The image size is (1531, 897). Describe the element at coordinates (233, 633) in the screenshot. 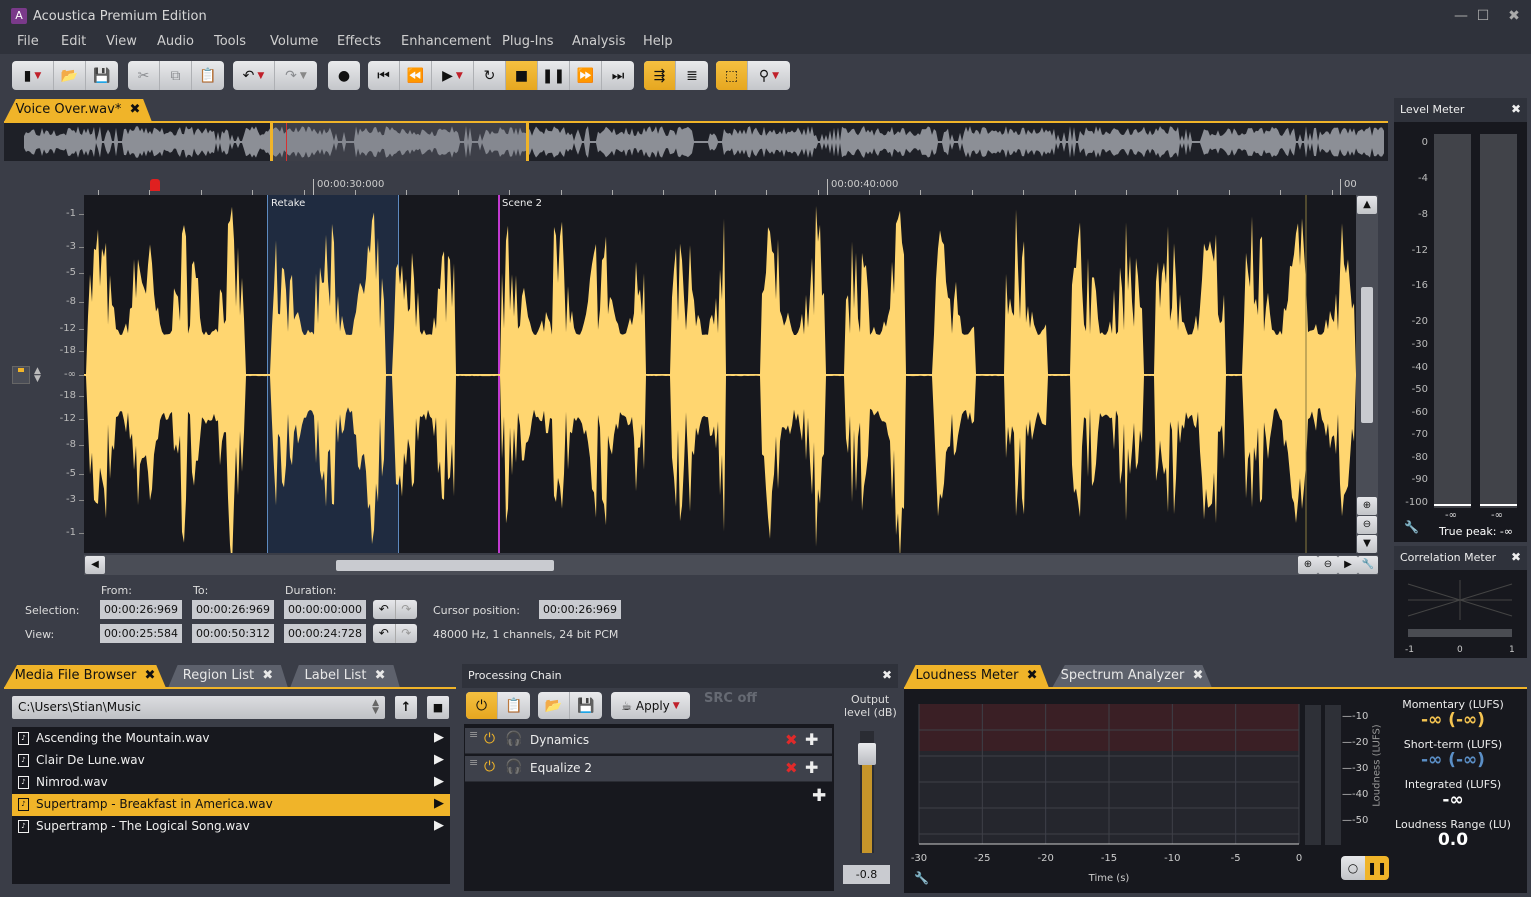

I see `view-to-field: 00:00:50:312` at that location.